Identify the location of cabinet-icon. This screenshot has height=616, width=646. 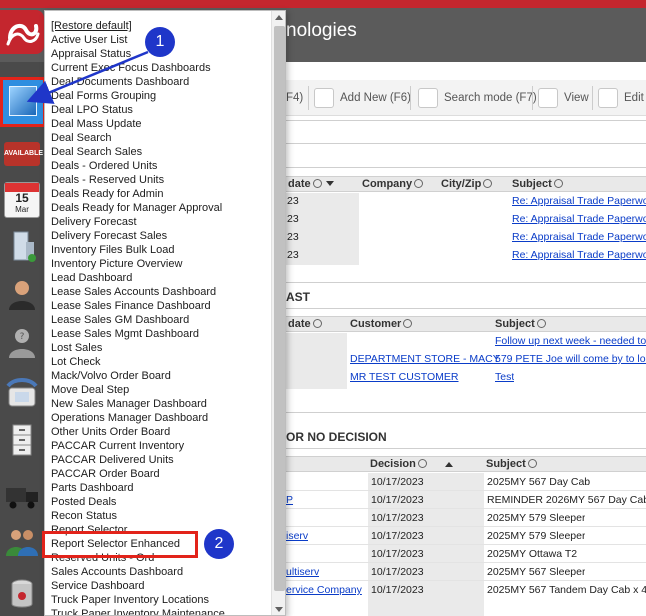
(22, 440).